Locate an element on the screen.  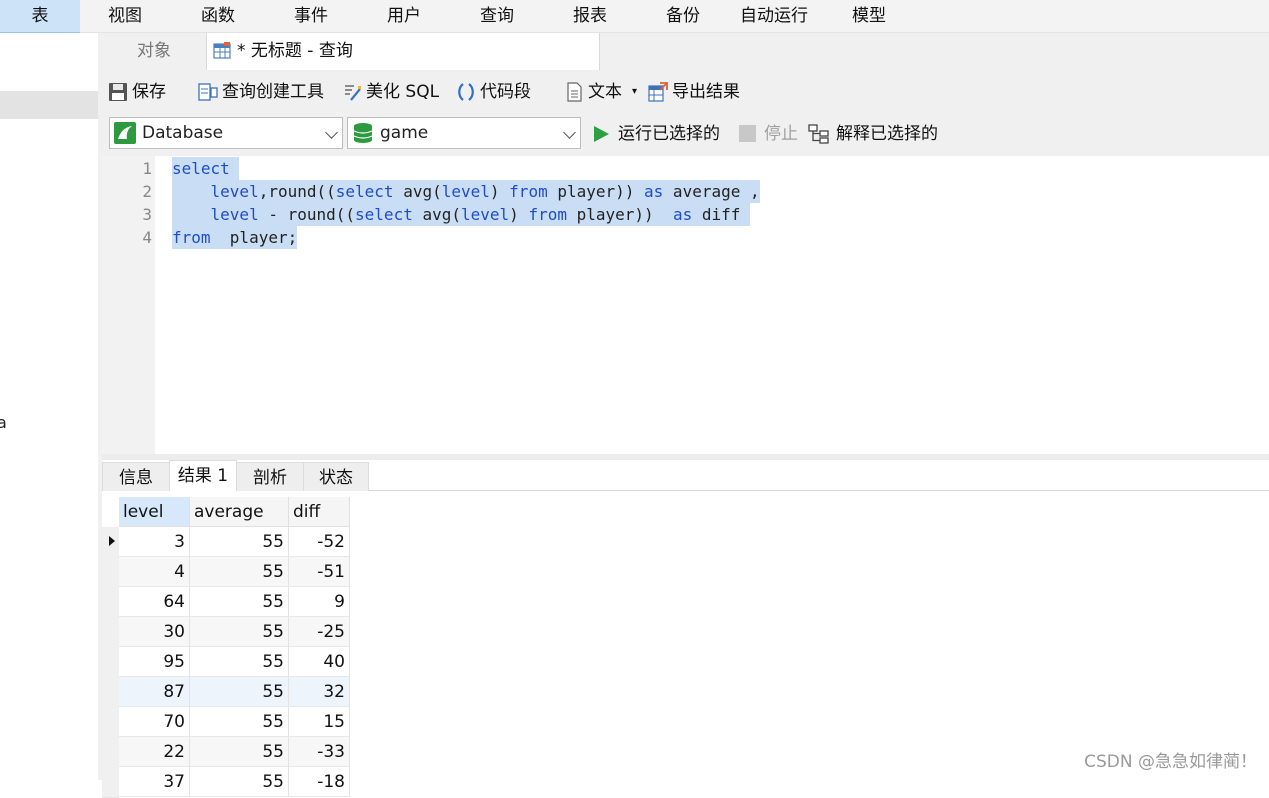
query-builder-label: 查询创建工具 is located at coordinates (273, 92).